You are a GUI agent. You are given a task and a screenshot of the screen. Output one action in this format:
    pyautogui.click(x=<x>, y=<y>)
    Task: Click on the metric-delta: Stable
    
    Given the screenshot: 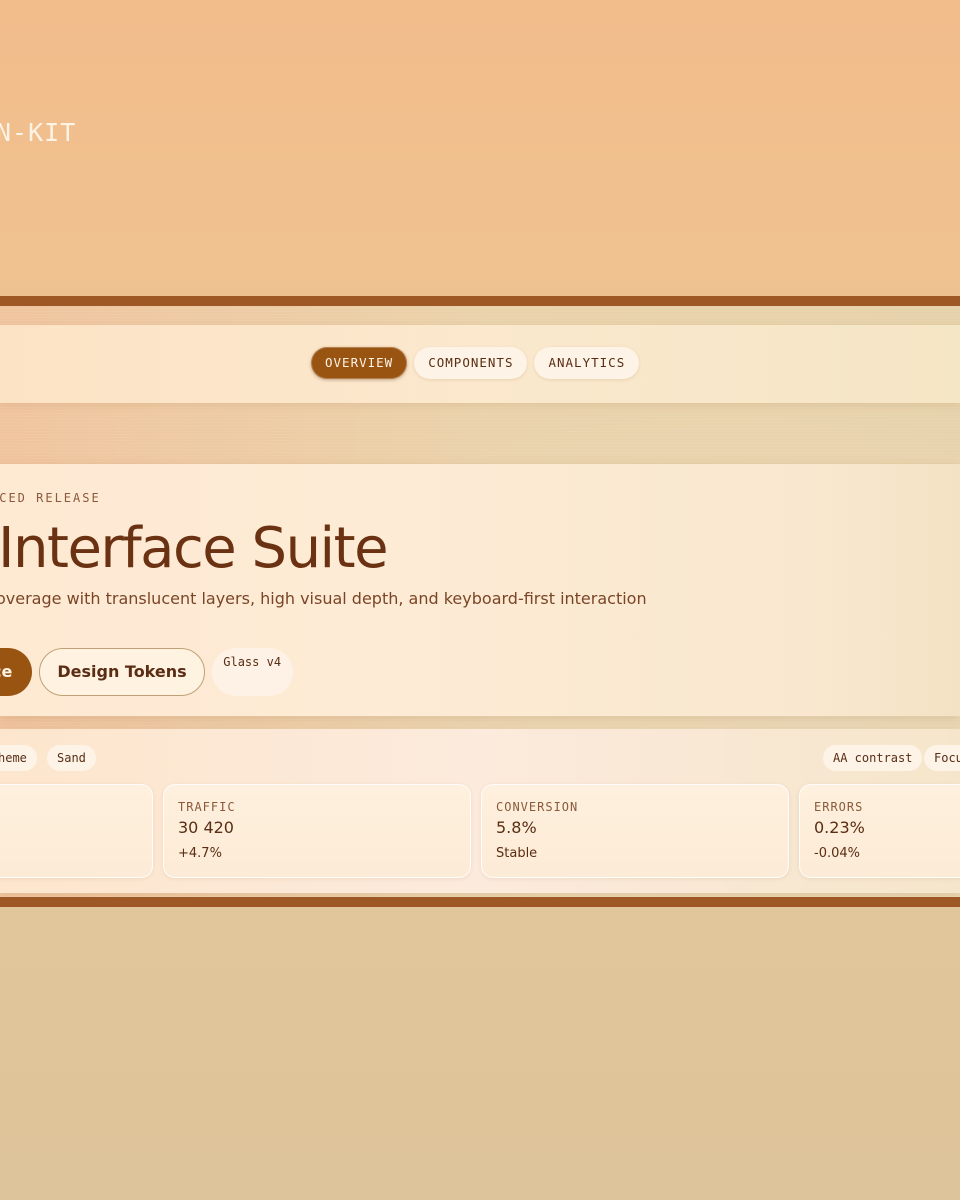 What is the action you would take?
    pyautogui.click(x=517, y=853)
    